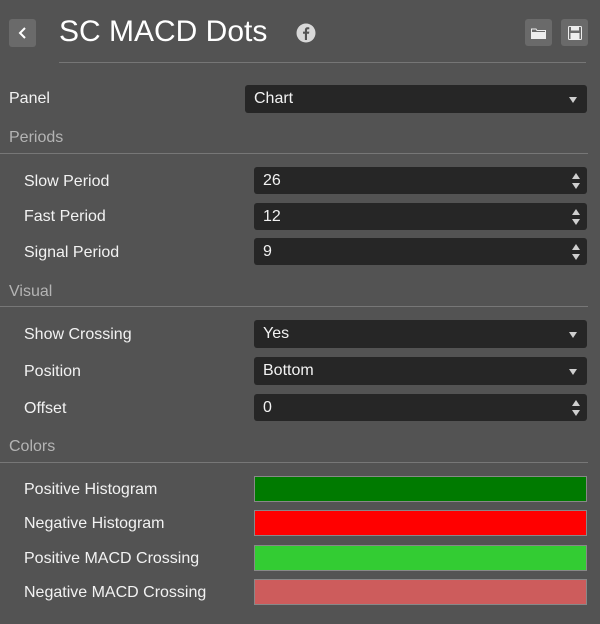 Image resolution: width=600 pixels, height=624 pixels. What do you see at coordinates (45, 408) in the screenshot?
I see `offset-label: Offset` at bounding box center [45, 408].